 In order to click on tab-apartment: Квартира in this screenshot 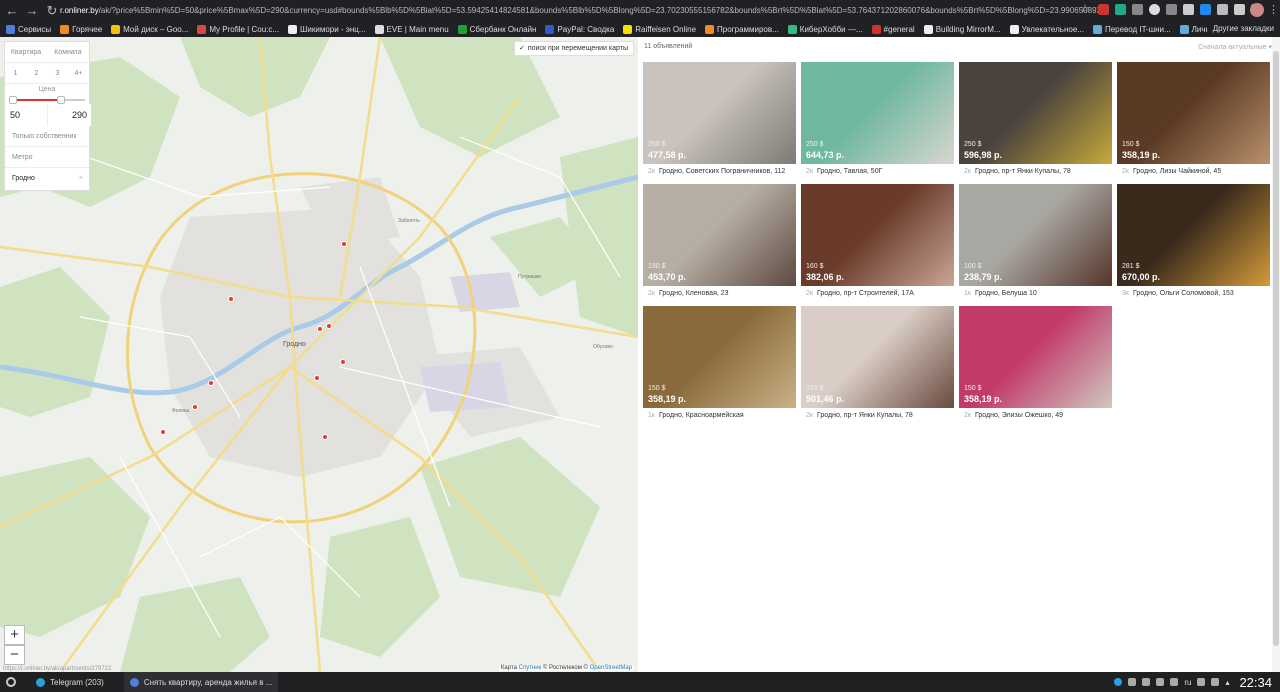, I will do `click(26, 52)`.